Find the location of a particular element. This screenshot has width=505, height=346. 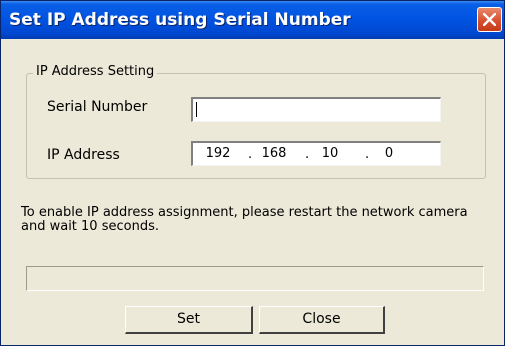

serial-number-input is located at coordinates (316, 109).